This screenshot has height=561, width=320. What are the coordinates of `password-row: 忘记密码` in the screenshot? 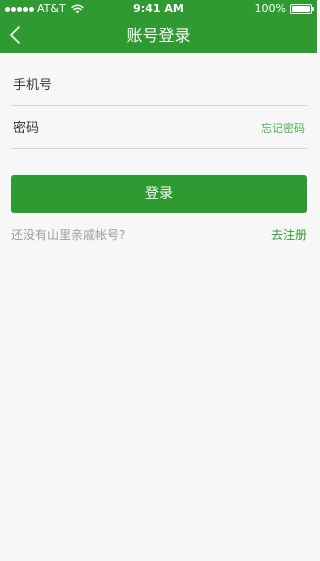 It's located at (159, 127).